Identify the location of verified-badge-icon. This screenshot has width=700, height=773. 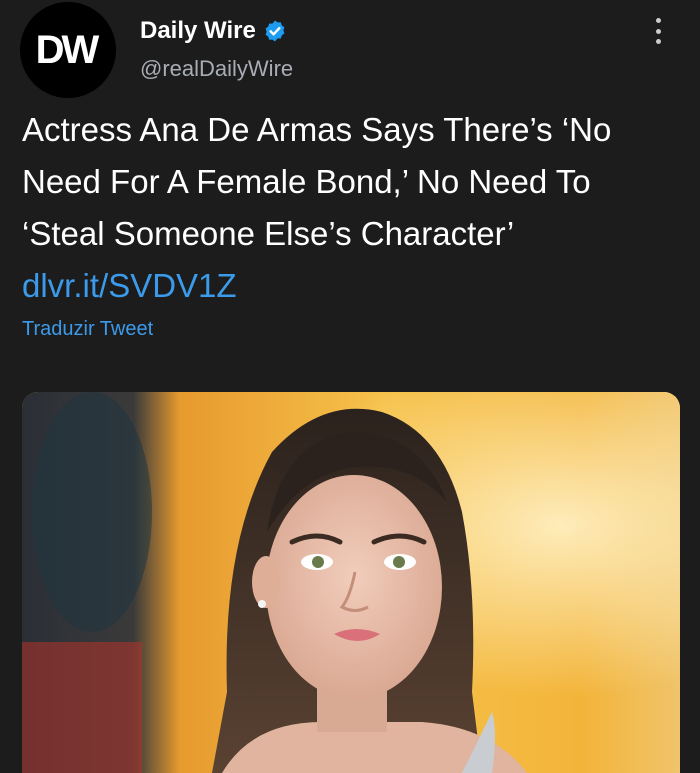
(275, 31).